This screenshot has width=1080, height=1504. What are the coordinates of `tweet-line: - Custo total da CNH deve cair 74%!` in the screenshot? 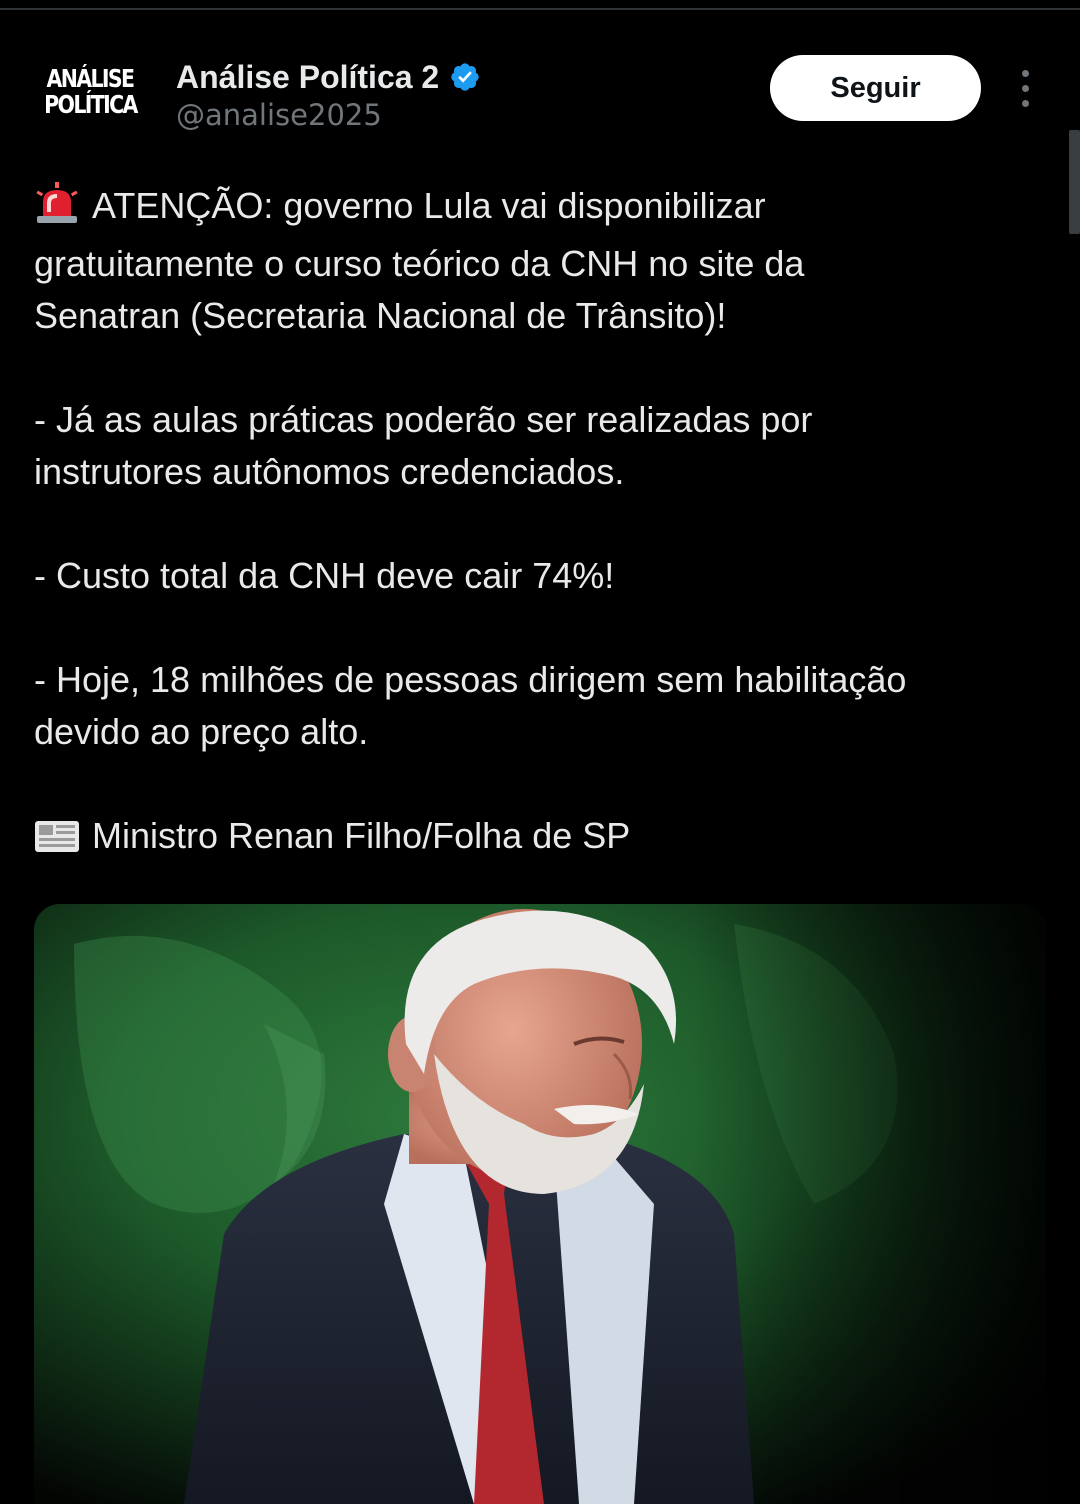 It's located at (324, 575).